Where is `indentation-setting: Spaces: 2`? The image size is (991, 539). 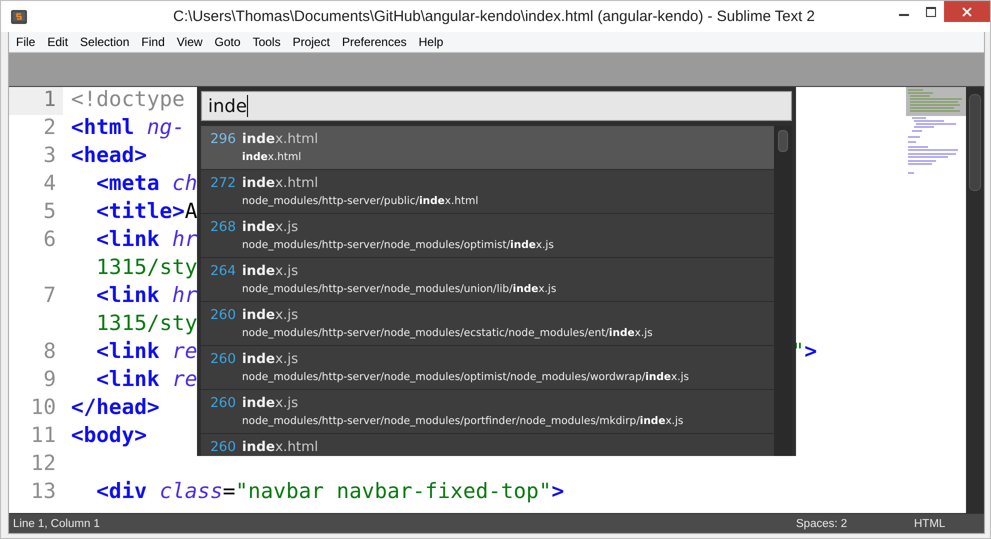 indentation-setting: Spaces: 2 is located at coordinates (855, 524).